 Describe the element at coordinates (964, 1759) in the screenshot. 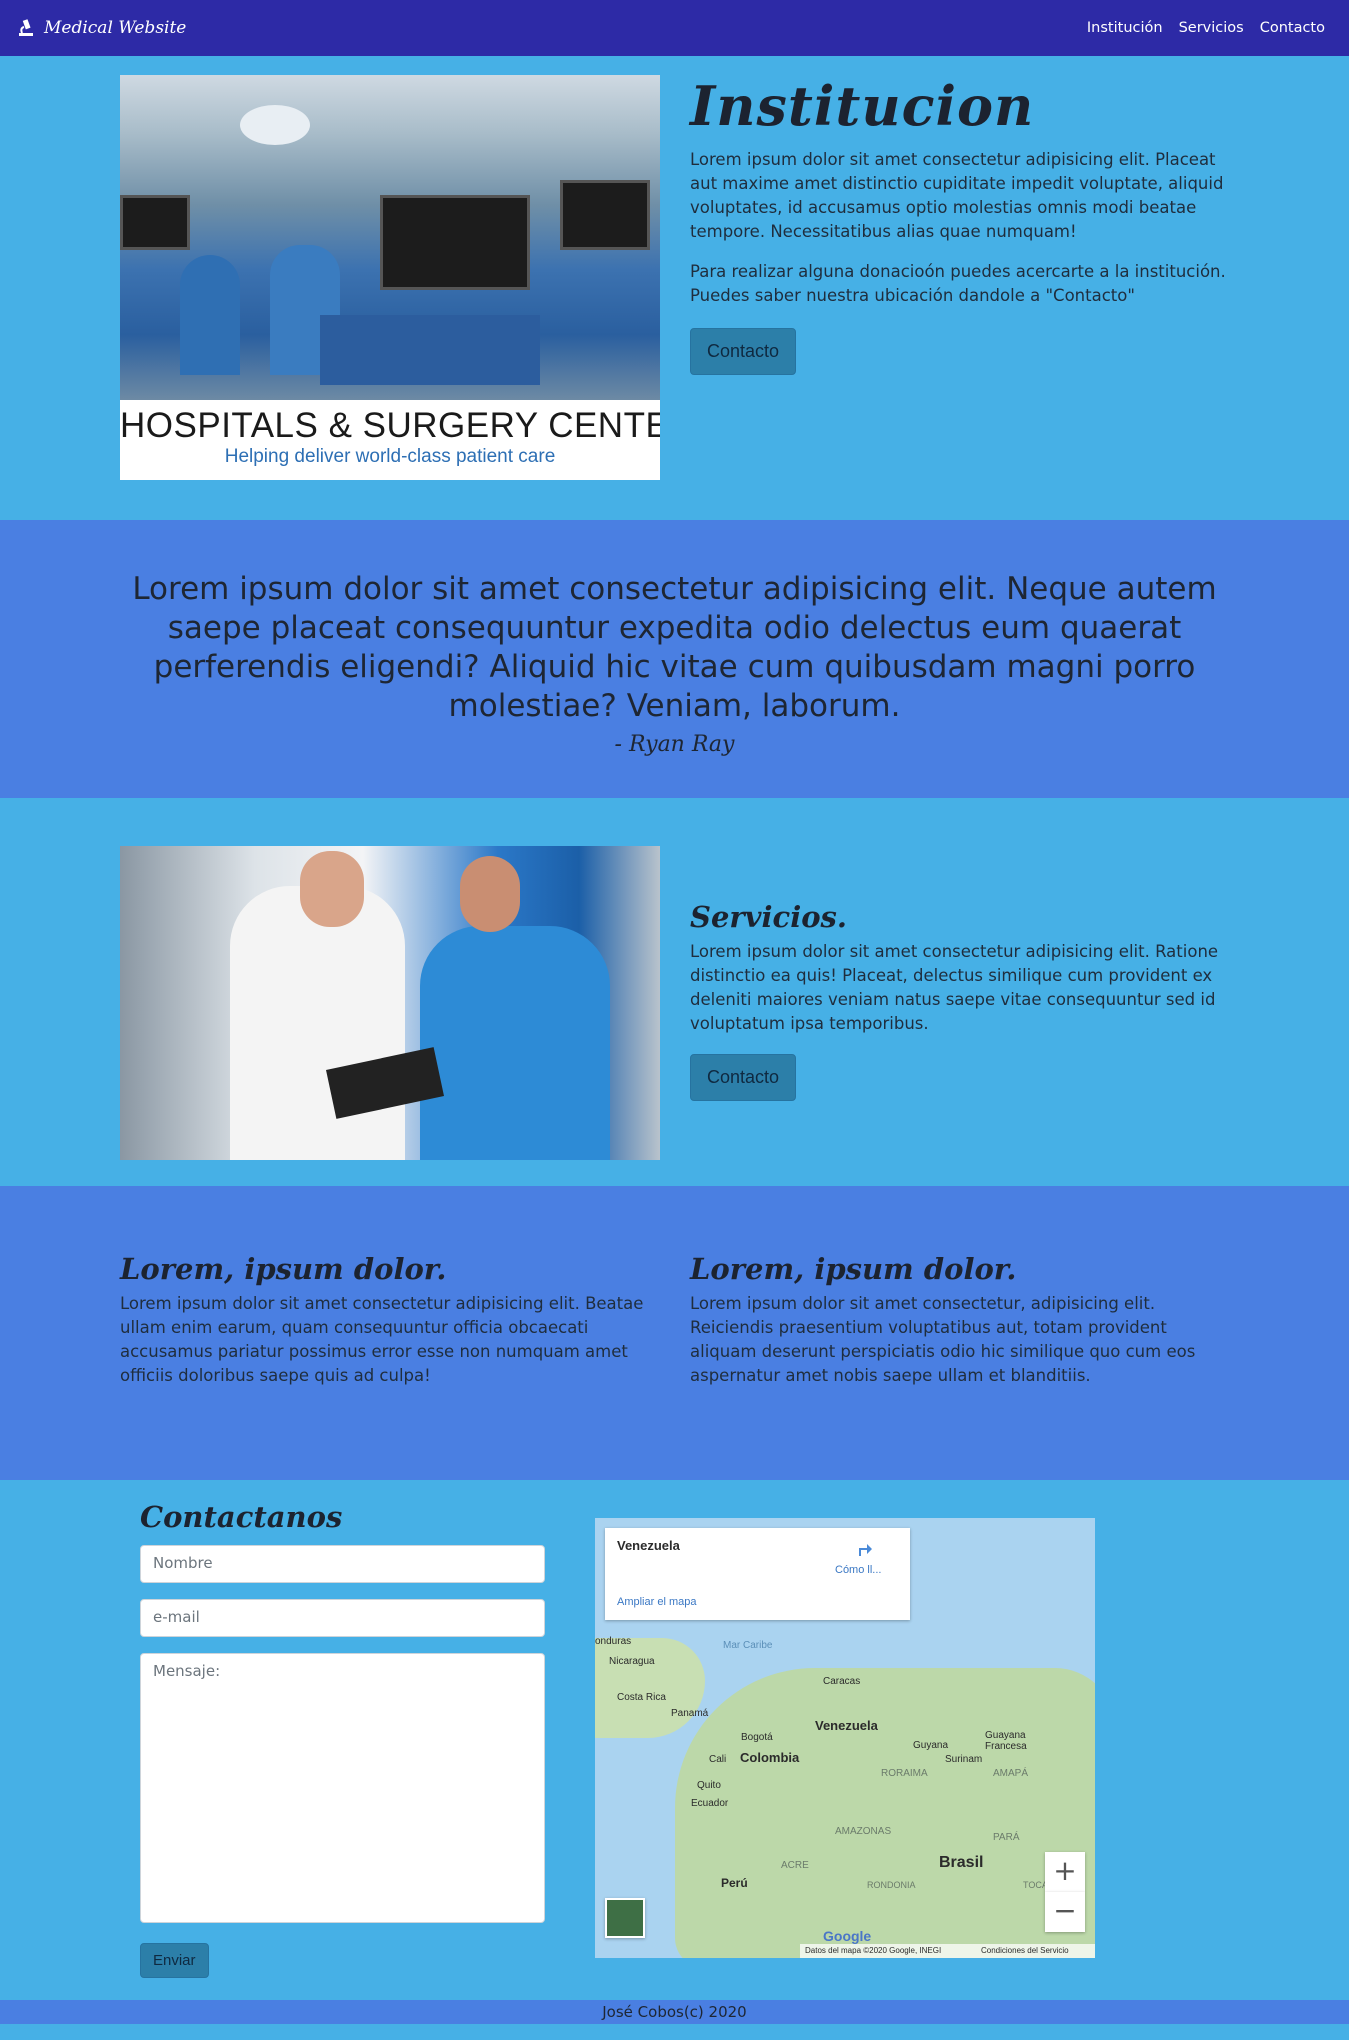

I see `map-label-surinam: Surinam` at that location.